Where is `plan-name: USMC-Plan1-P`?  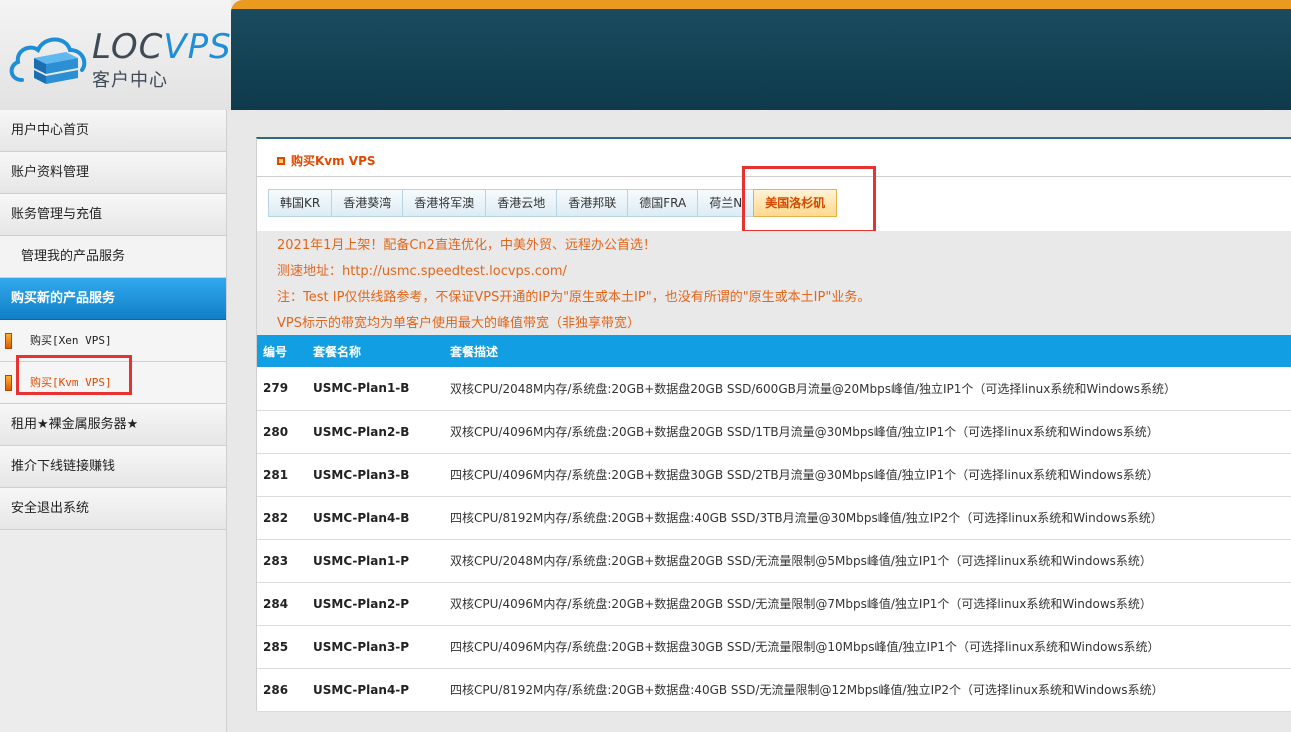 plan-name: USMC-Plan1-P is located at coordinates (378, 560).